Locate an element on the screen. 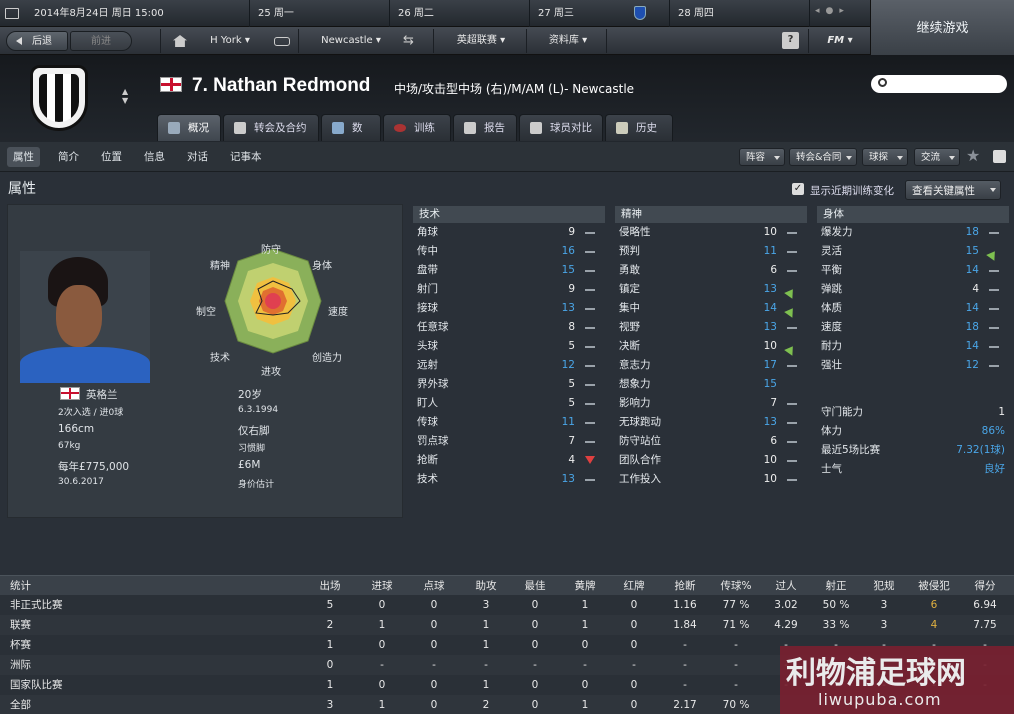  attribute-row: 预判 11 is located at coordinates (711, 251).